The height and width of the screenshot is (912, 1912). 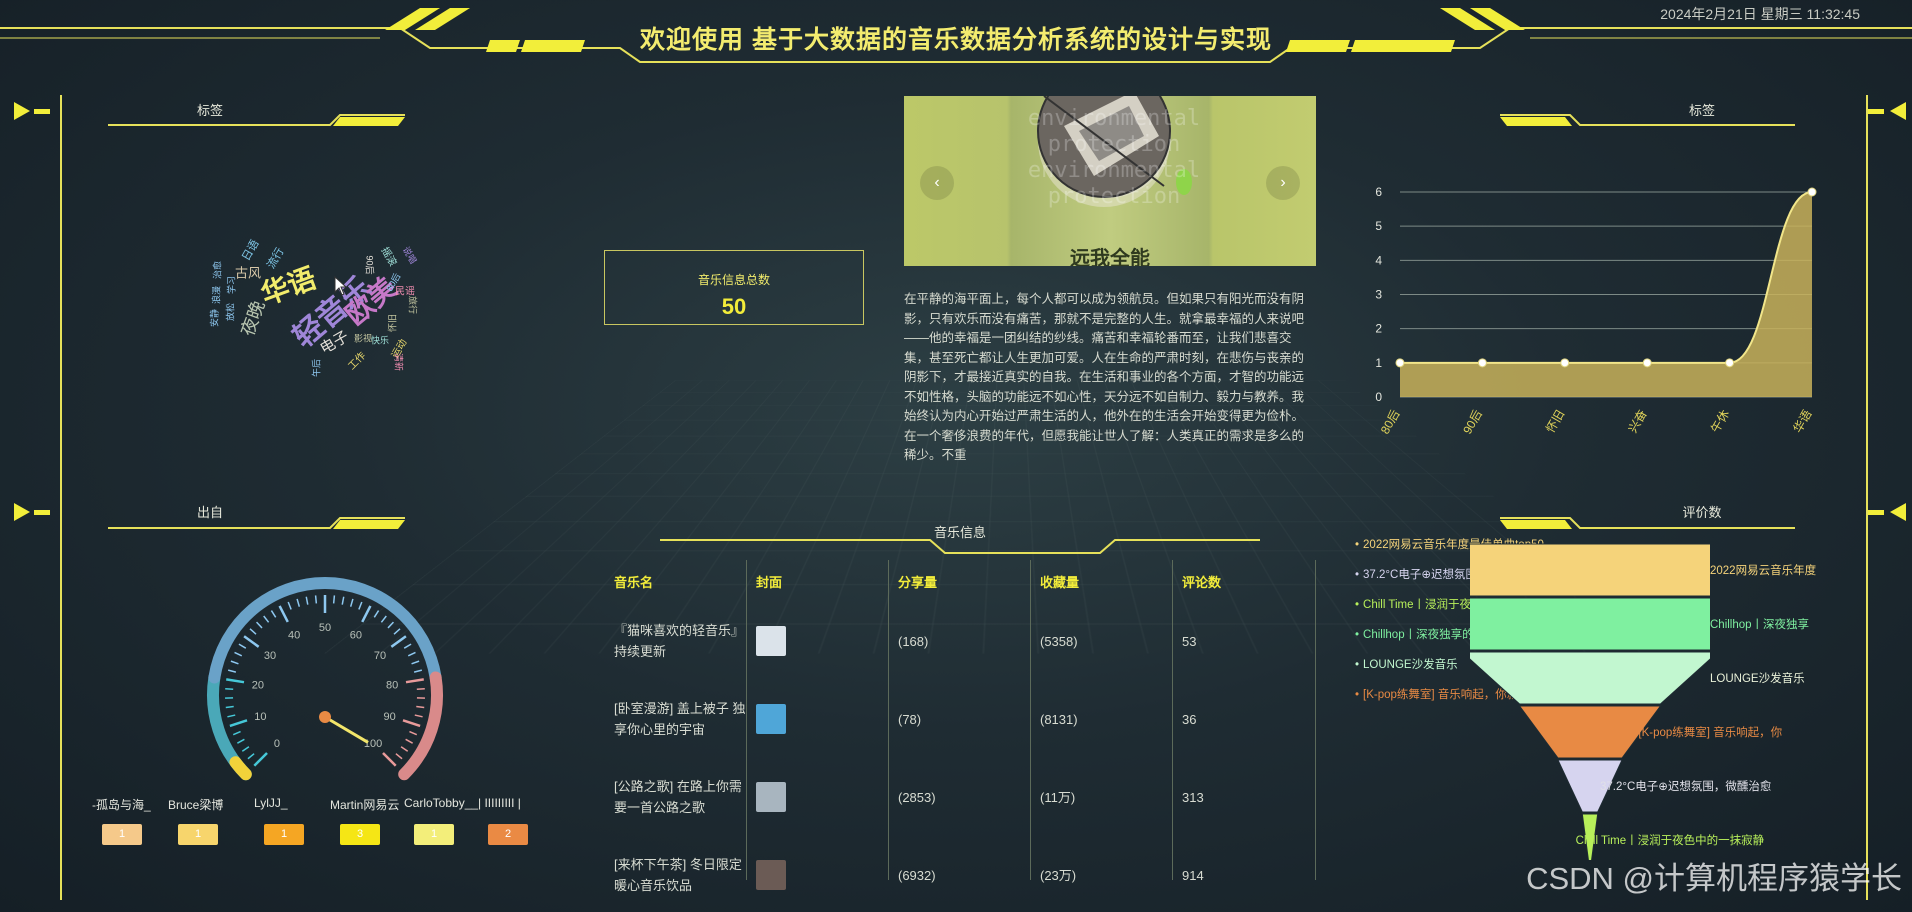 What do you see at coordinates (380, 656) in the screenshot?
I see `gauge-tick-label: 70` at bounding box center [380, 656].